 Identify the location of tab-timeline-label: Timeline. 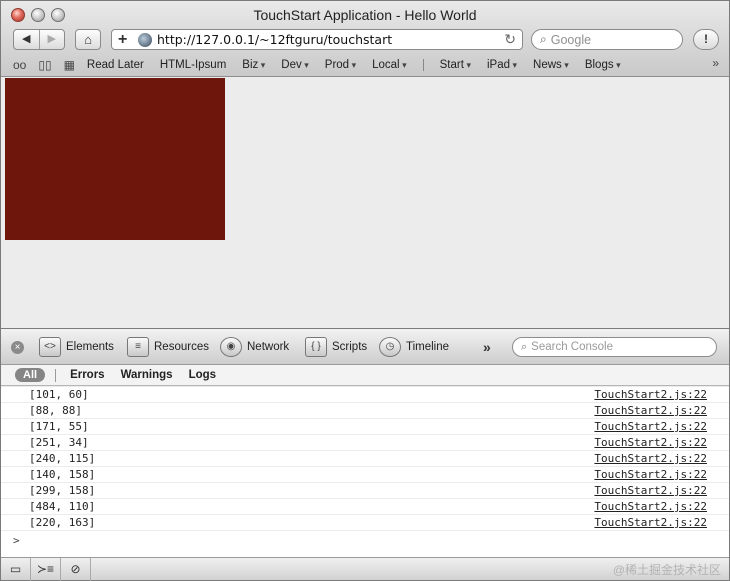
(428, 347).